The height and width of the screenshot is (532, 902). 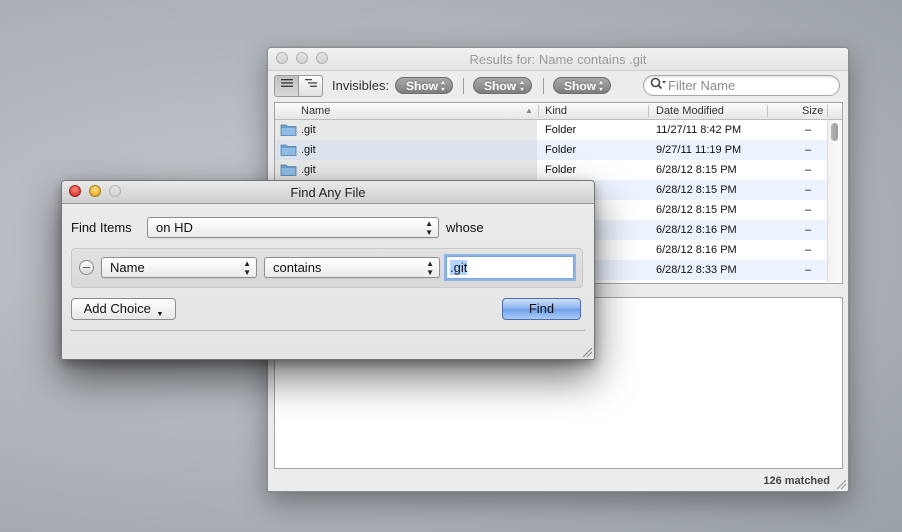 What do you see at coordinates (529, 110) in the screenshot?
I see `sort-ascending-icon: ▲` at bounding box center [529, 110].